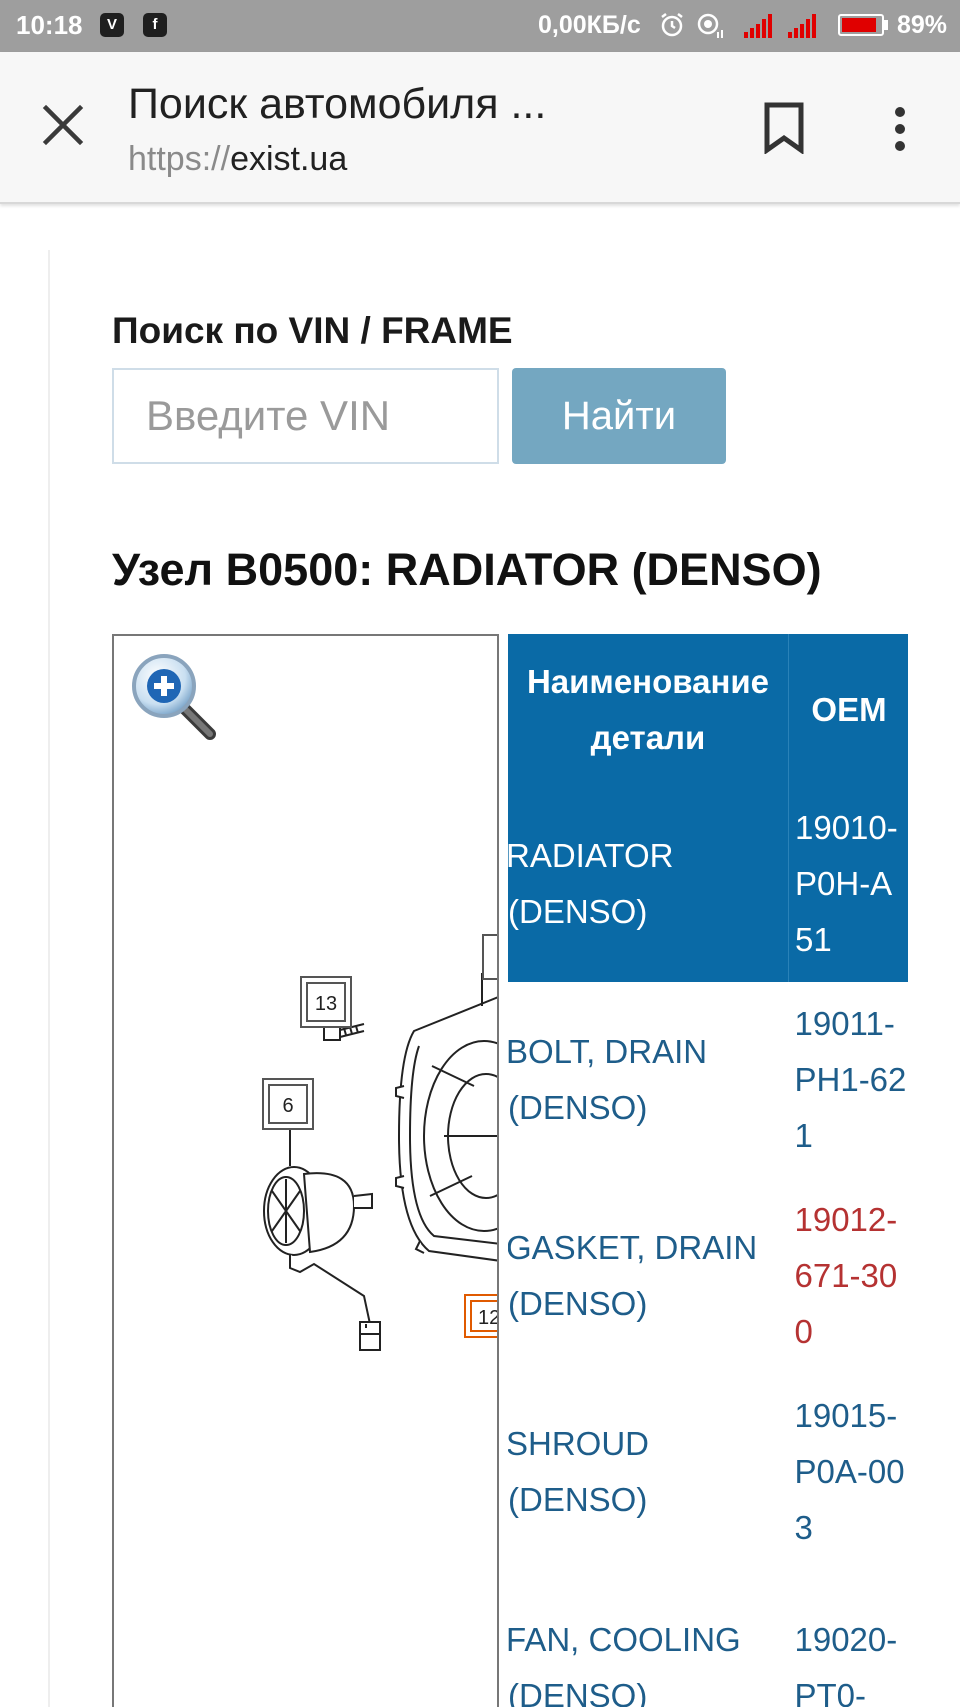  What do you see at coordinates (174, 696) in the screenshot?
I see `zoom-in-icon` at bounding box center [174, 696].